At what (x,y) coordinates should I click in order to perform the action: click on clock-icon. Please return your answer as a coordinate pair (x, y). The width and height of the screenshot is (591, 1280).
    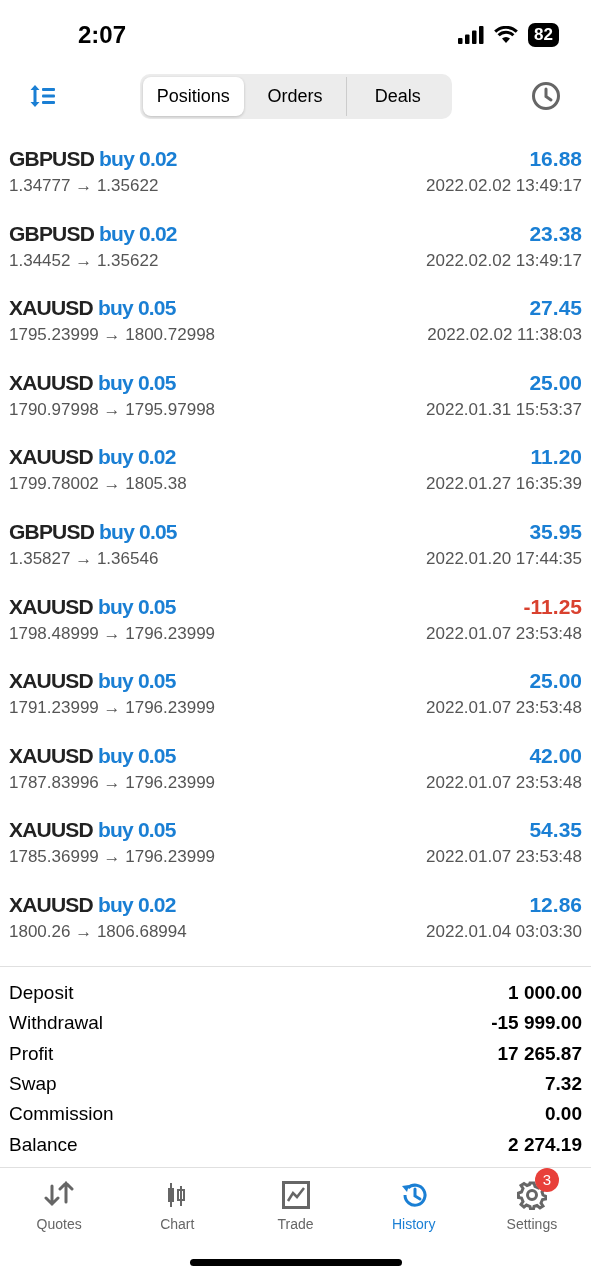
    Looking at the image, I should click on (546, 96).